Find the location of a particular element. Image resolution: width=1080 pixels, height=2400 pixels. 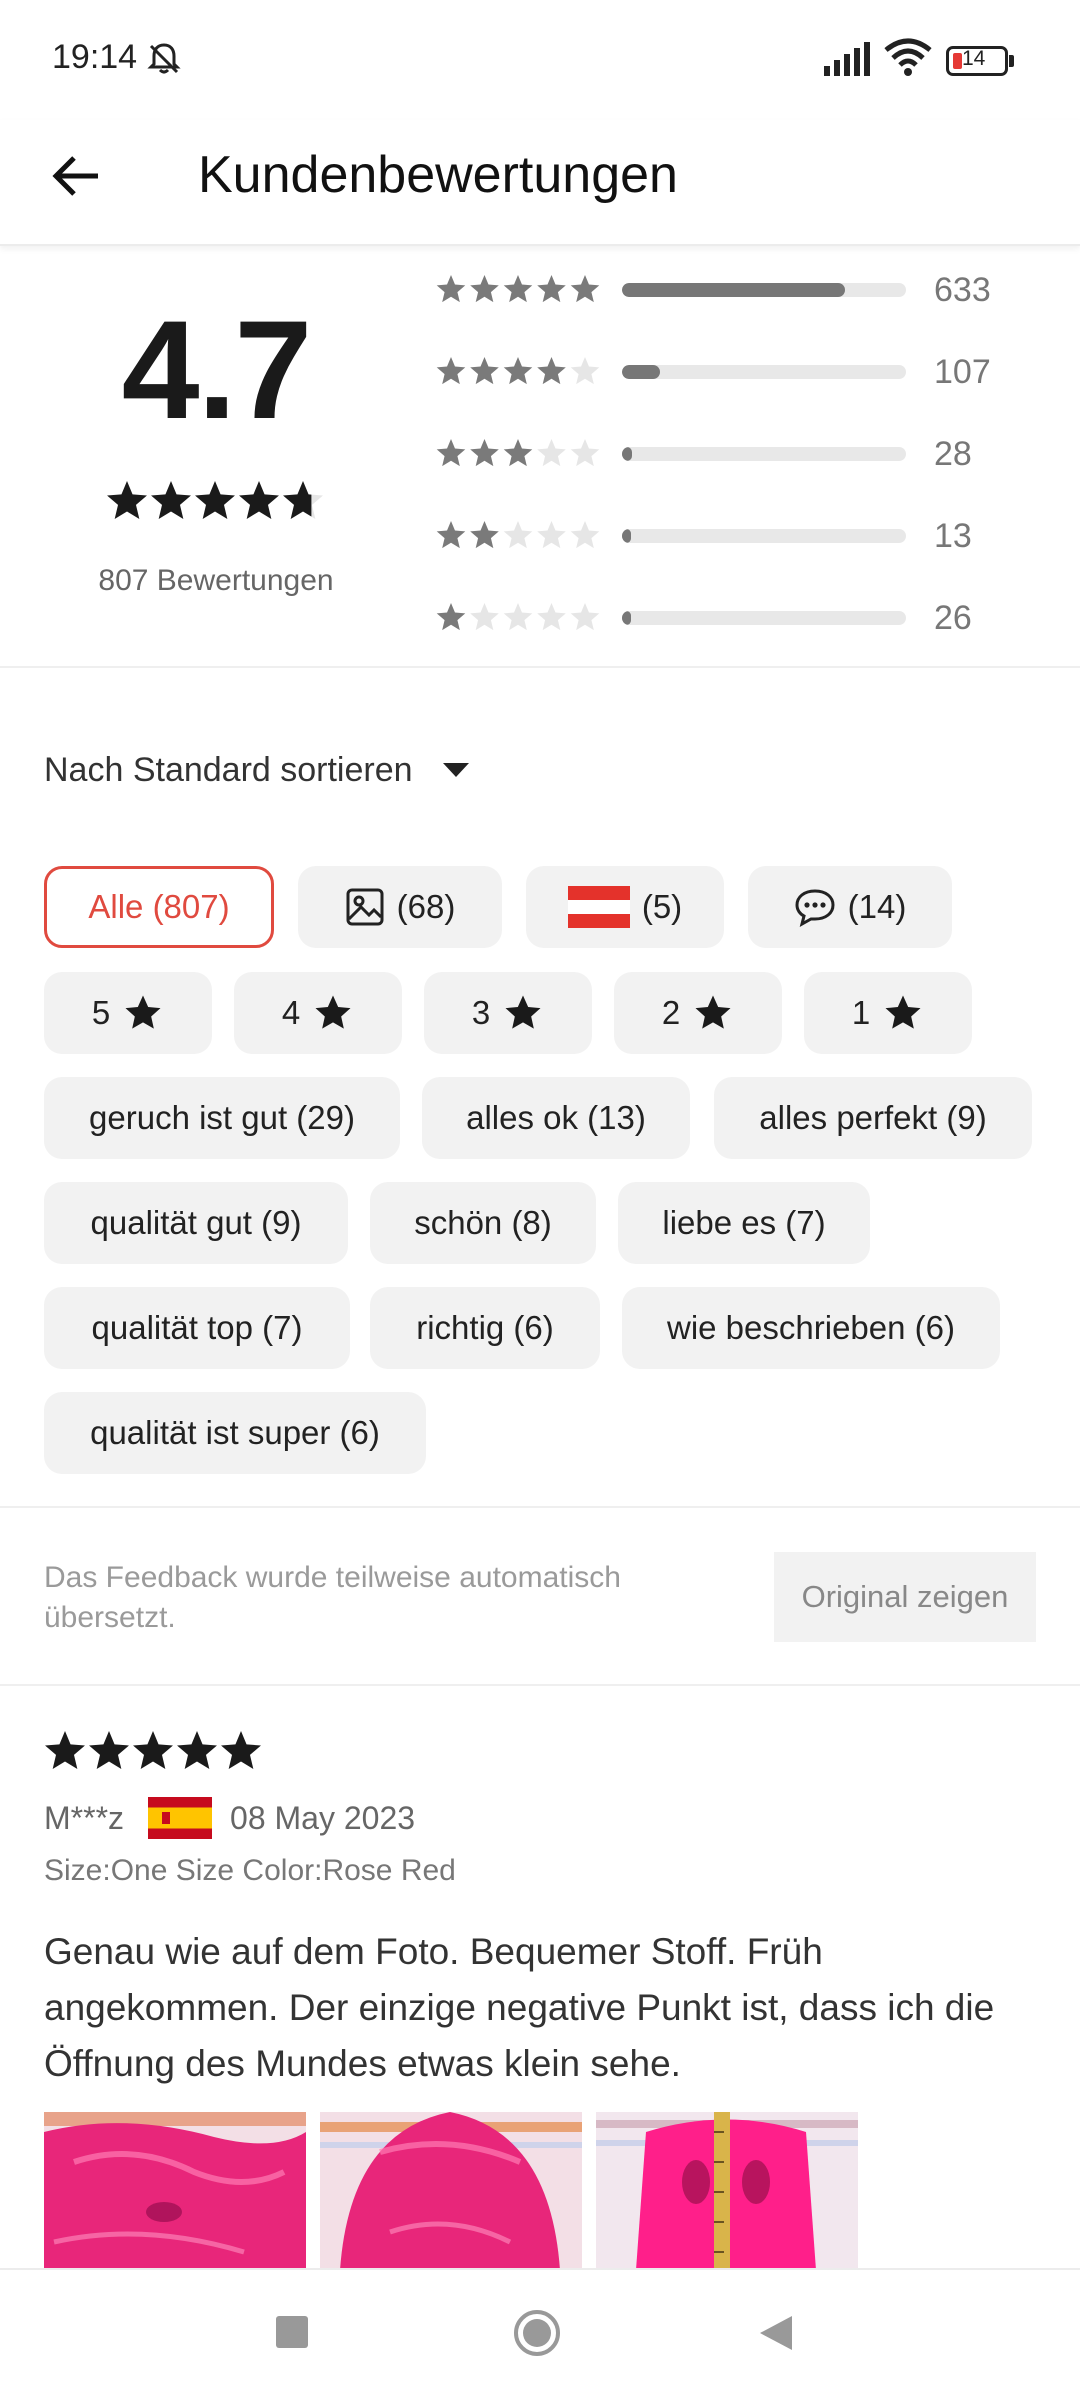

tag-chip: alles ok (13) is located at coordinates (556, 1118).